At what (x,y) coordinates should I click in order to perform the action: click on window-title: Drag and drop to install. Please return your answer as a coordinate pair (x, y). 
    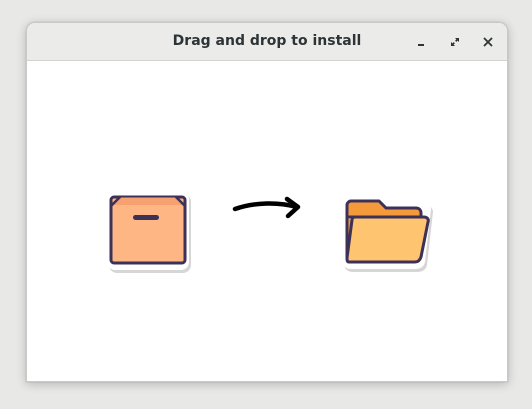
    Looking at the image, I should click on (267, 41).